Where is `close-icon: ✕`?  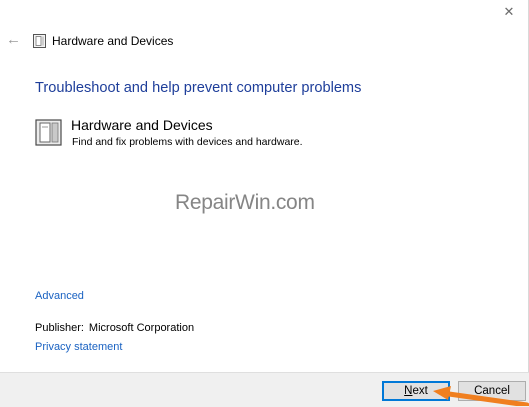
close-icon: ✕ is located at coordinates (509, 11).